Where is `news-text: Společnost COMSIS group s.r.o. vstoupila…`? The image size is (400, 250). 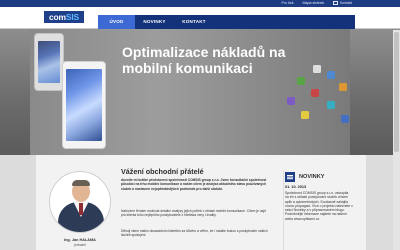
news-text: Společnost COMSIS group s.r.o. vstoupila… is located at coordinates (319, 206).